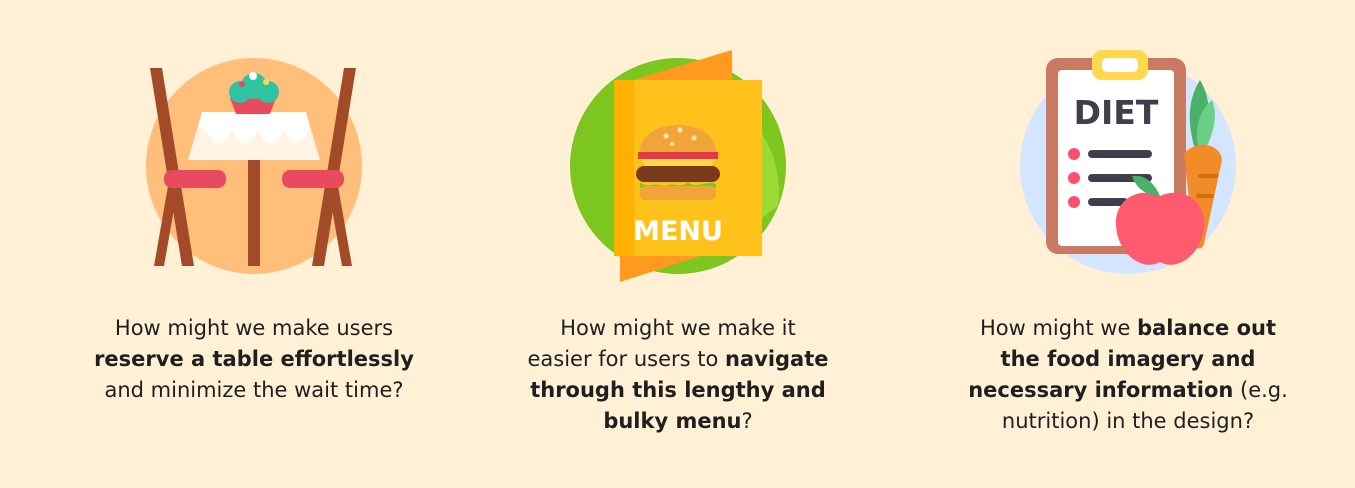 Image resolution: width=1355 pixels, height=488 pixels. I want to click on caption-line: reserve a table effortlessly, so click(254, 359).